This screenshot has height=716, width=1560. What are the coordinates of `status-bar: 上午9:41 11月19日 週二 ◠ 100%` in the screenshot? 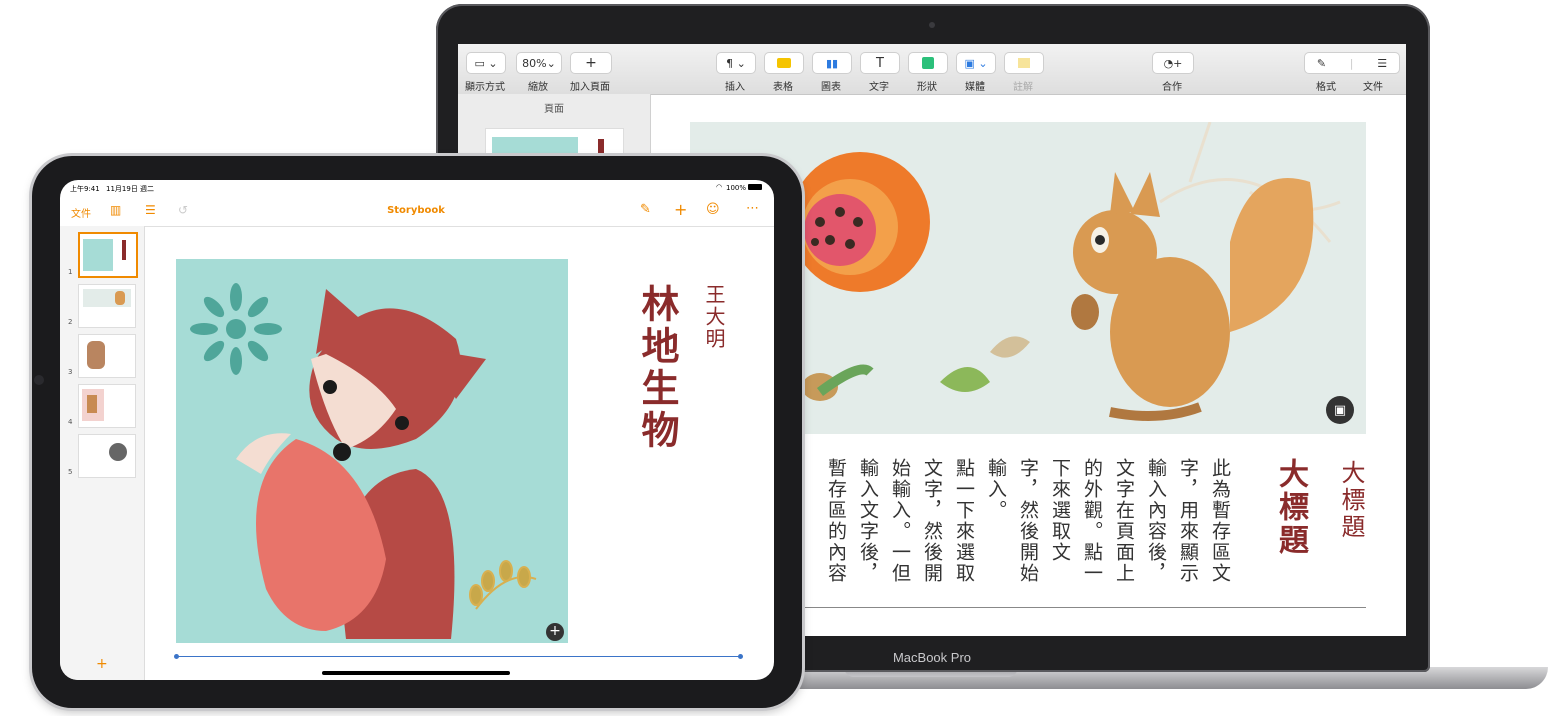 It's located at (417, 189).